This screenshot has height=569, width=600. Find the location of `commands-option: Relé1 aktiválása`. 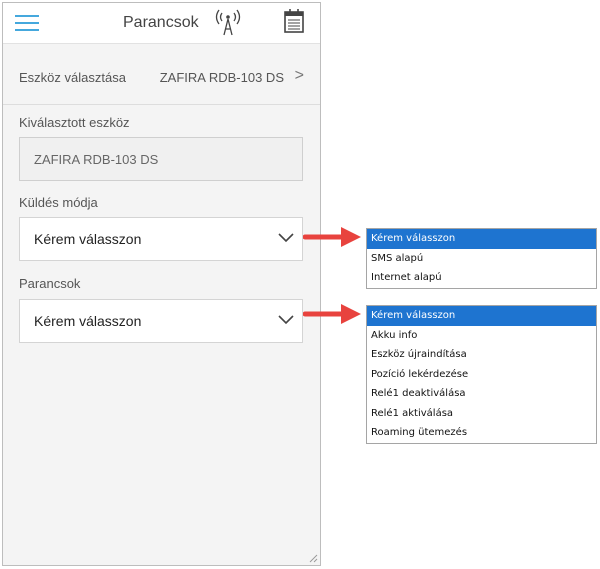

commands-option: Relé1 aktiválása is located at coordinates (481, 414).